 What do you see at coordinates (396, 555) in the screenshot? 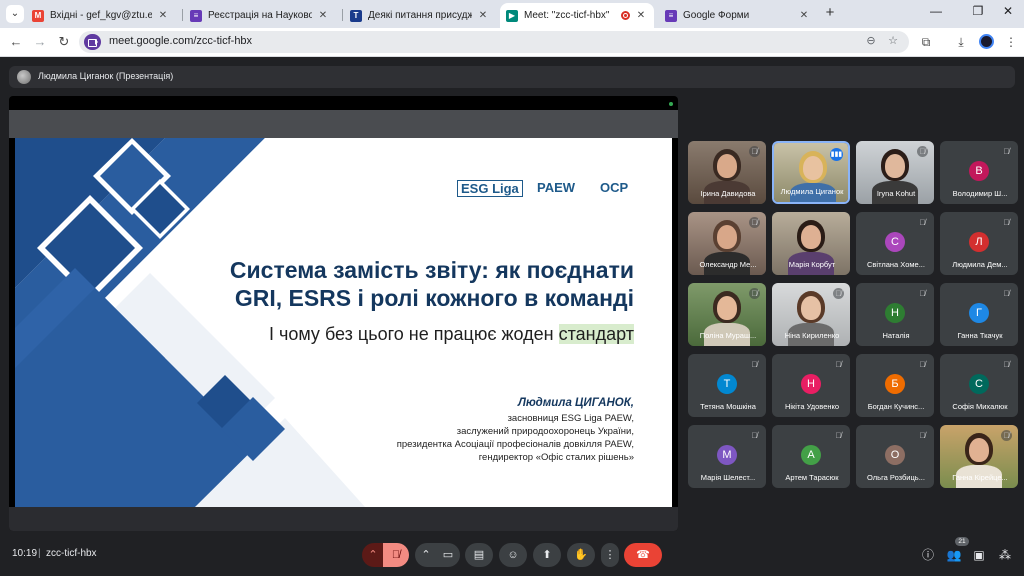
I see `microphone-muted-button: 🎙̸` at bounding box center [396, 555].